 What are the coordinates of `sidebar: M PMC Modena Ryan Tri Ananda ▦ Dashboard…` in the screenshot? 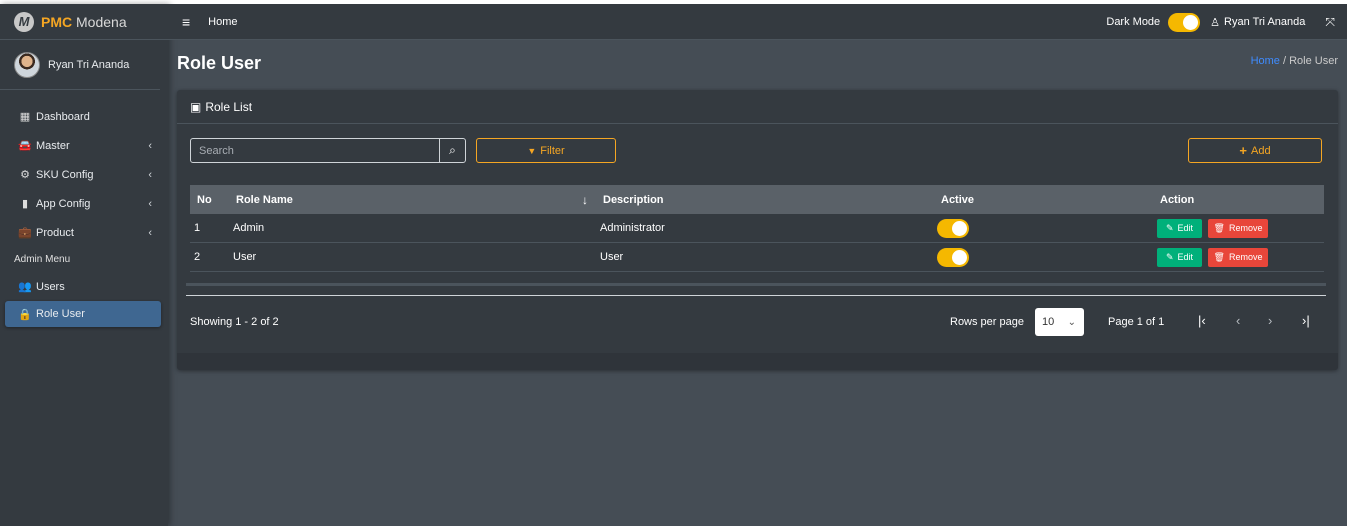 It's located at (84, 265).